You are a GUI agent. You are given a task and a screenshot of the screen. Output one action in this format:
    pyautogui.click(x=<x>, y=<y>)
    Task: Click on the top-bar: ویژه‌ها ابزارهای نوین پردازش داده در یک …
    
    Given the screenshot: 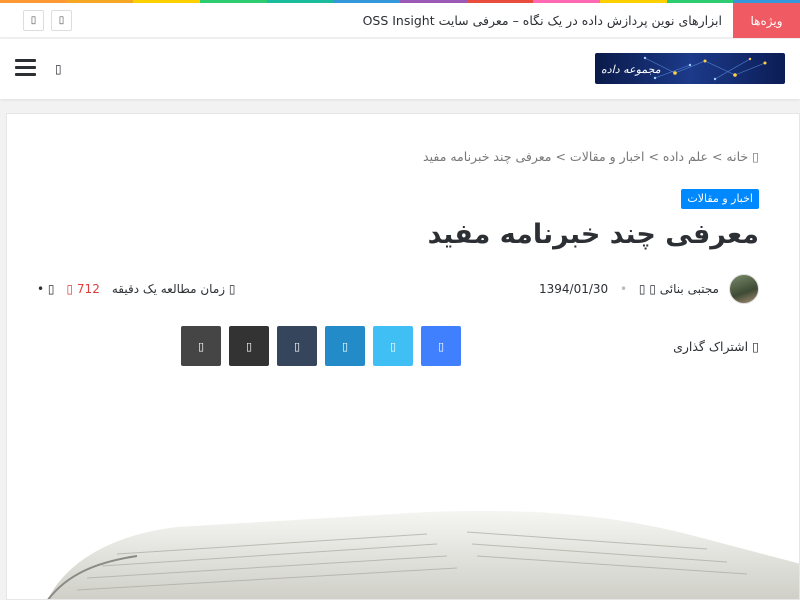 What is the action you would take?
    pyautogui.click(x=400, y=20)
    